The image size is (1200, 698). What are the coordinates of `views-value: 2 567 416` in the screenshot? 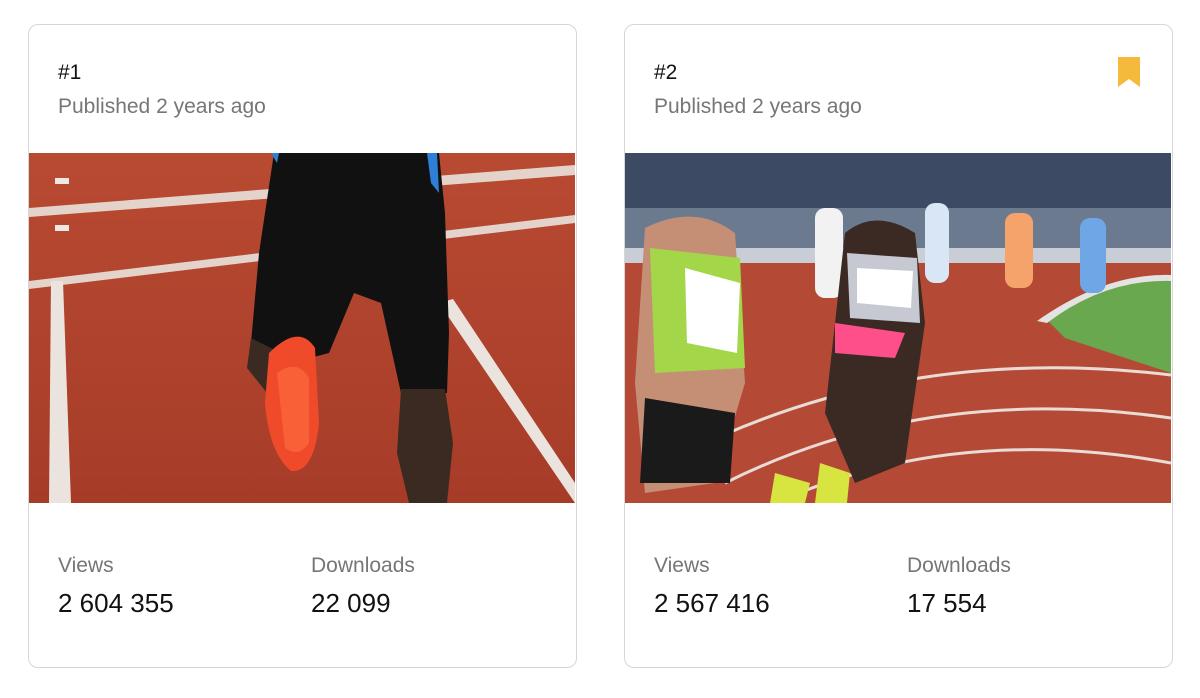 It's located at (712, 603).